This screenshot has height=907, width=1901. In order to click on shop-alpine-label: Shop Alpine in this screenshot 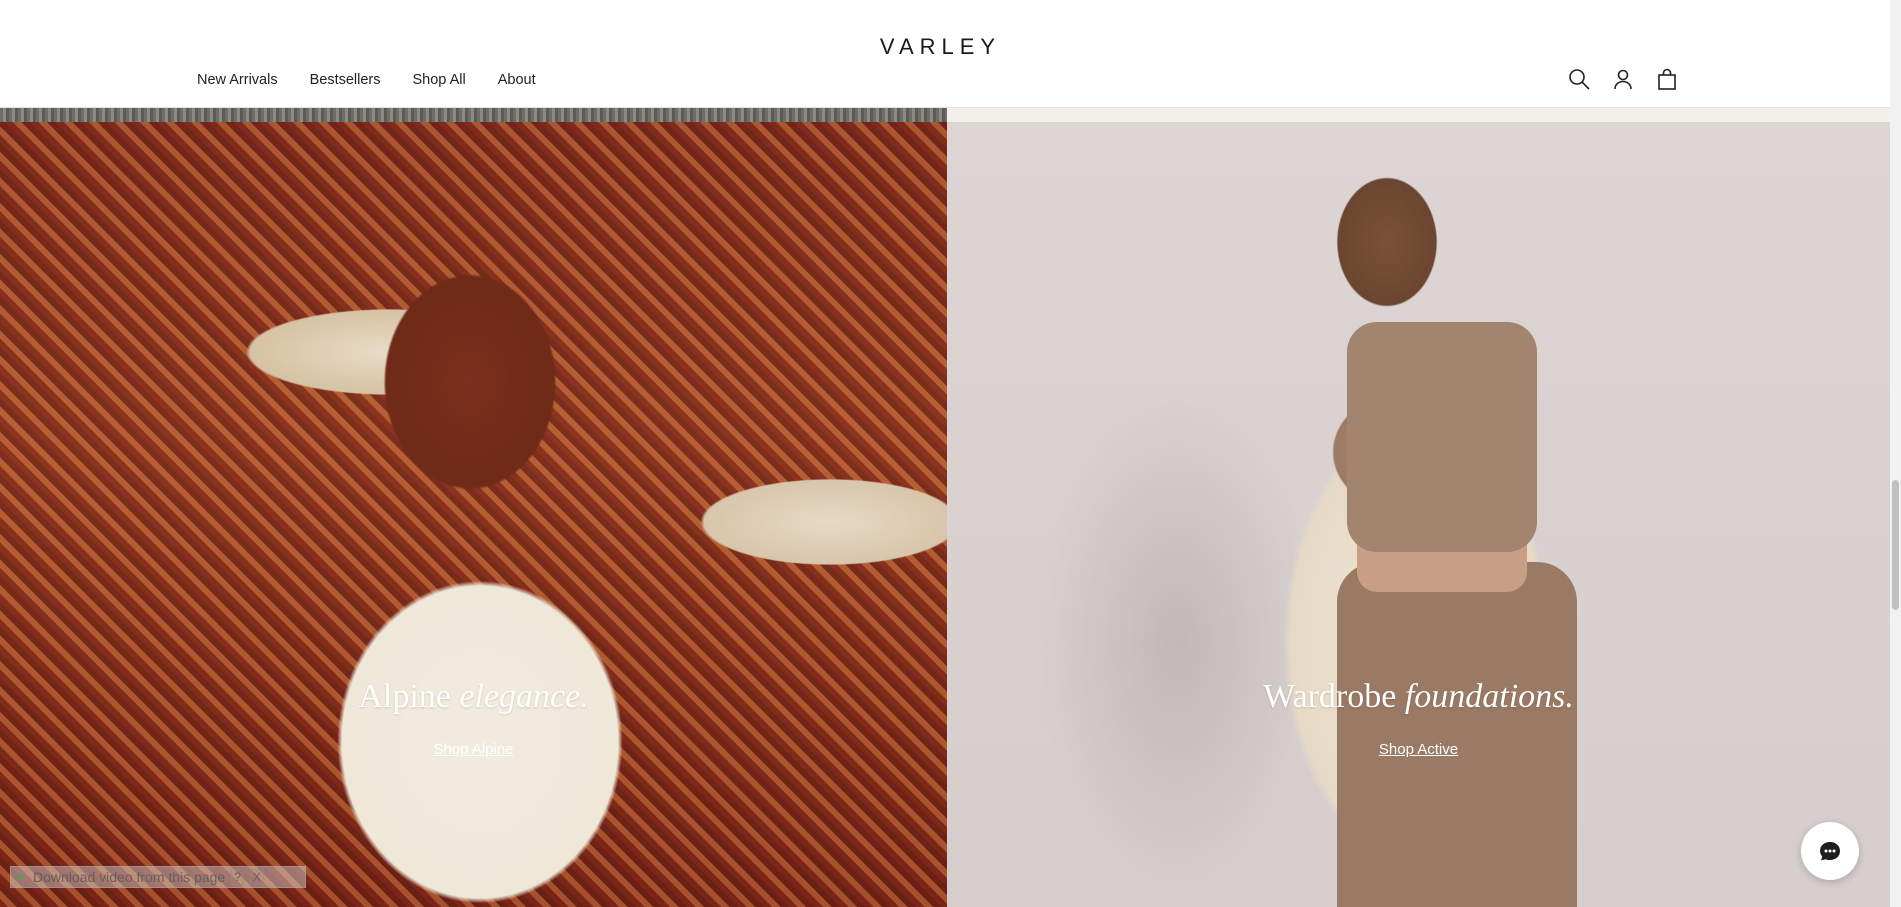, I will do `click(473, 749)`.